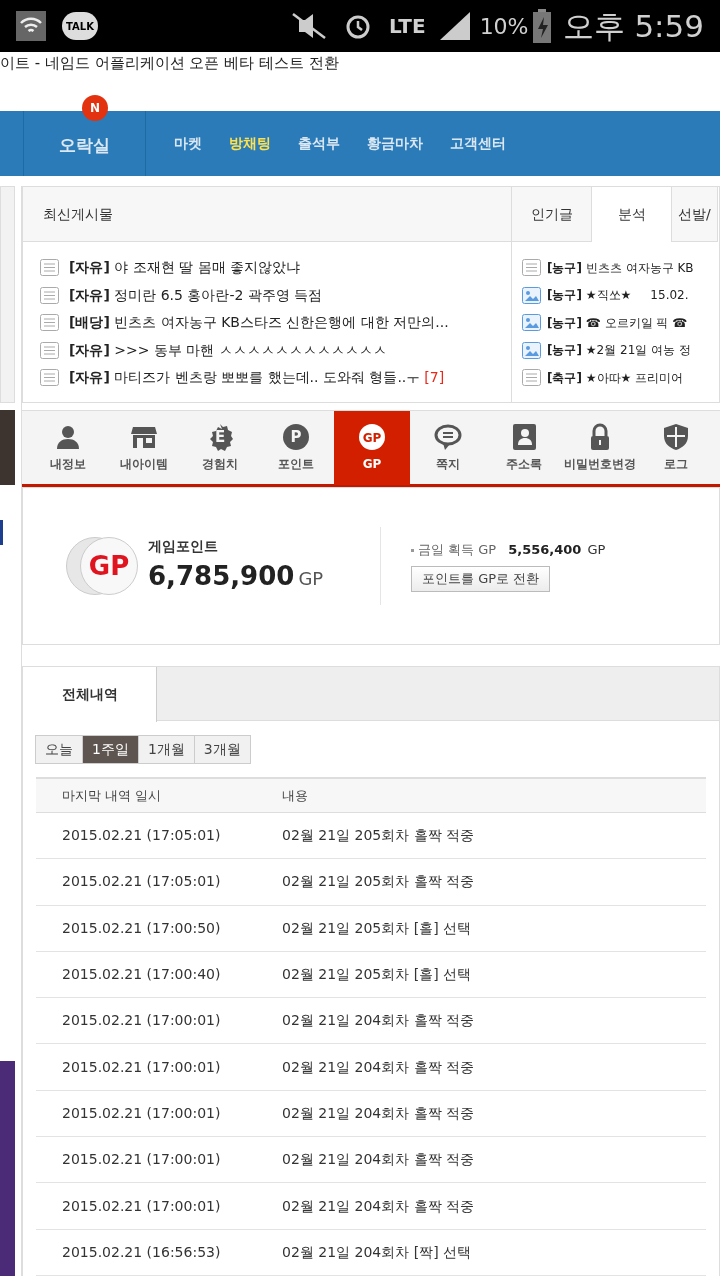 The height and width of the screenshot is (1280, 720). Describe the element at coordinates (95, 108) in the screenshot. I see `new-badge: N` at that location.